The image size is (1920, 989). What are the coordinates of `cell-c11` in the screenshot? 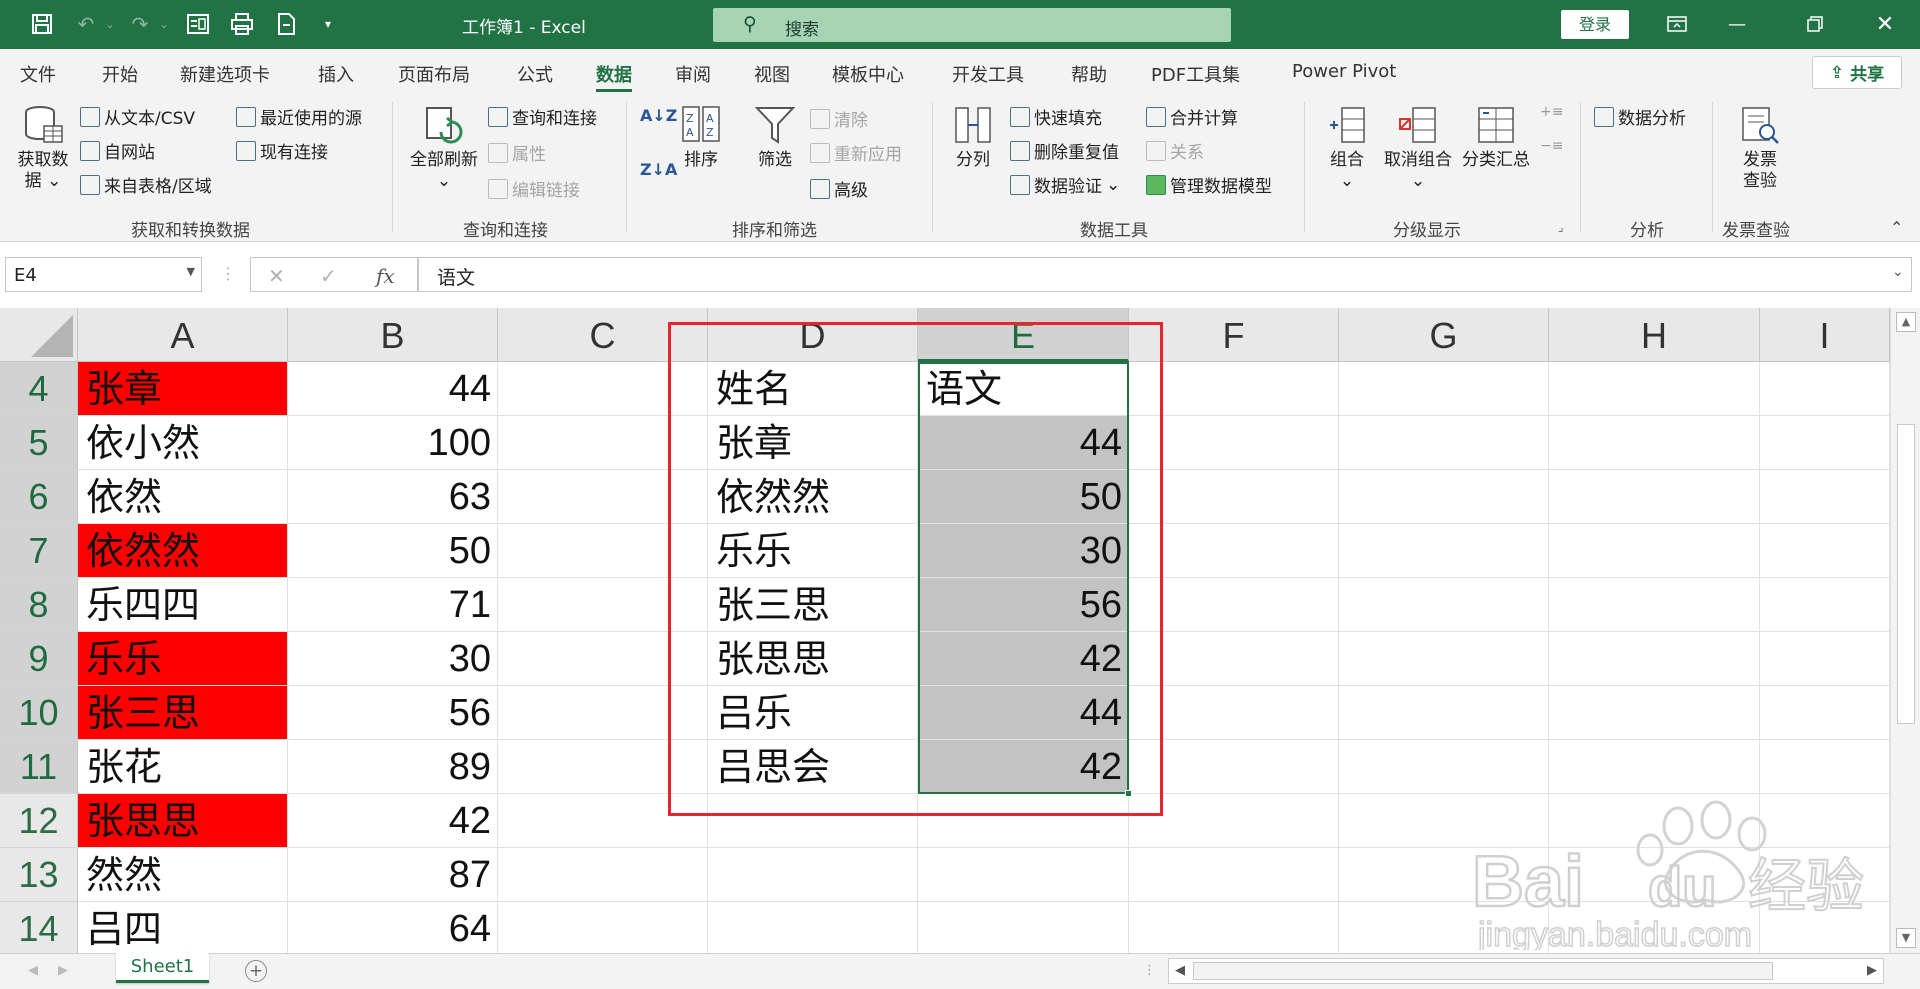 It's located at (603, 767).